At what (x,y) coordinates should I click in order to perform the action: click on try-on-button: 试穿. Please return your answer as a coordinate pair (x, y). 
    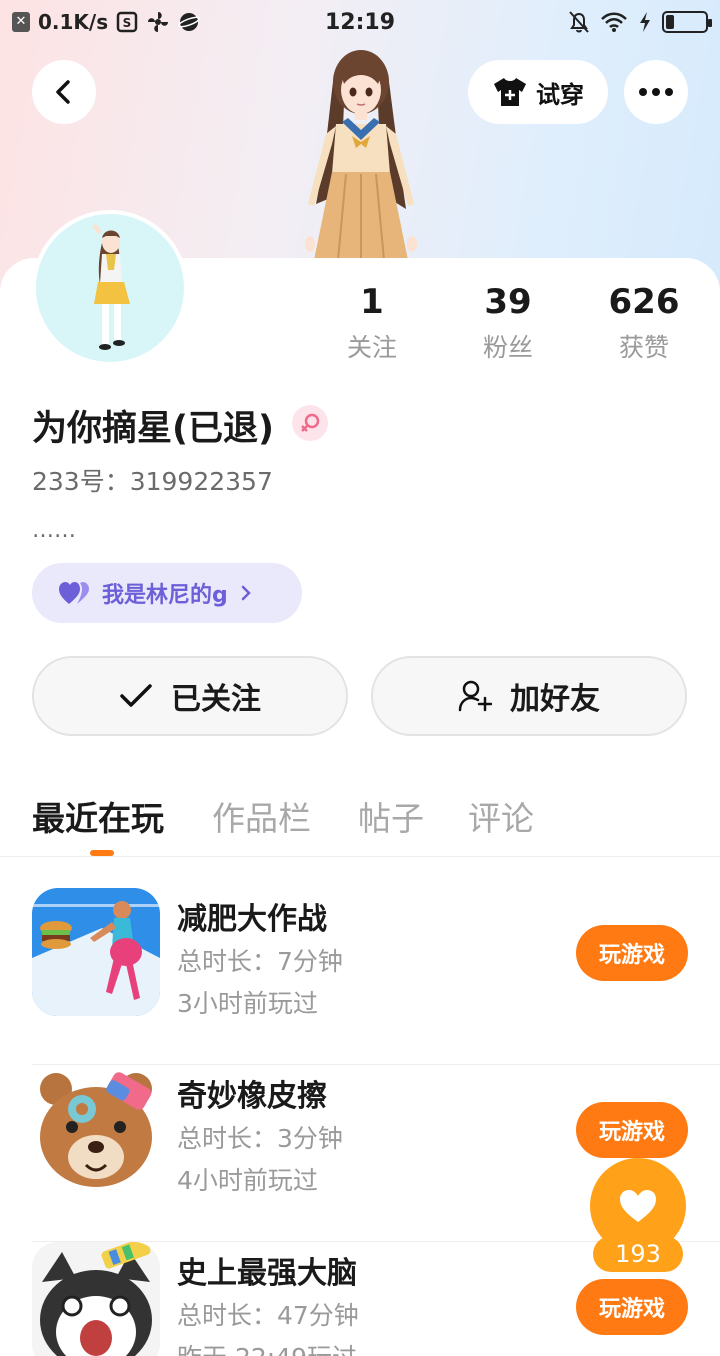
    Looking at the image, I should click on (538, 92).